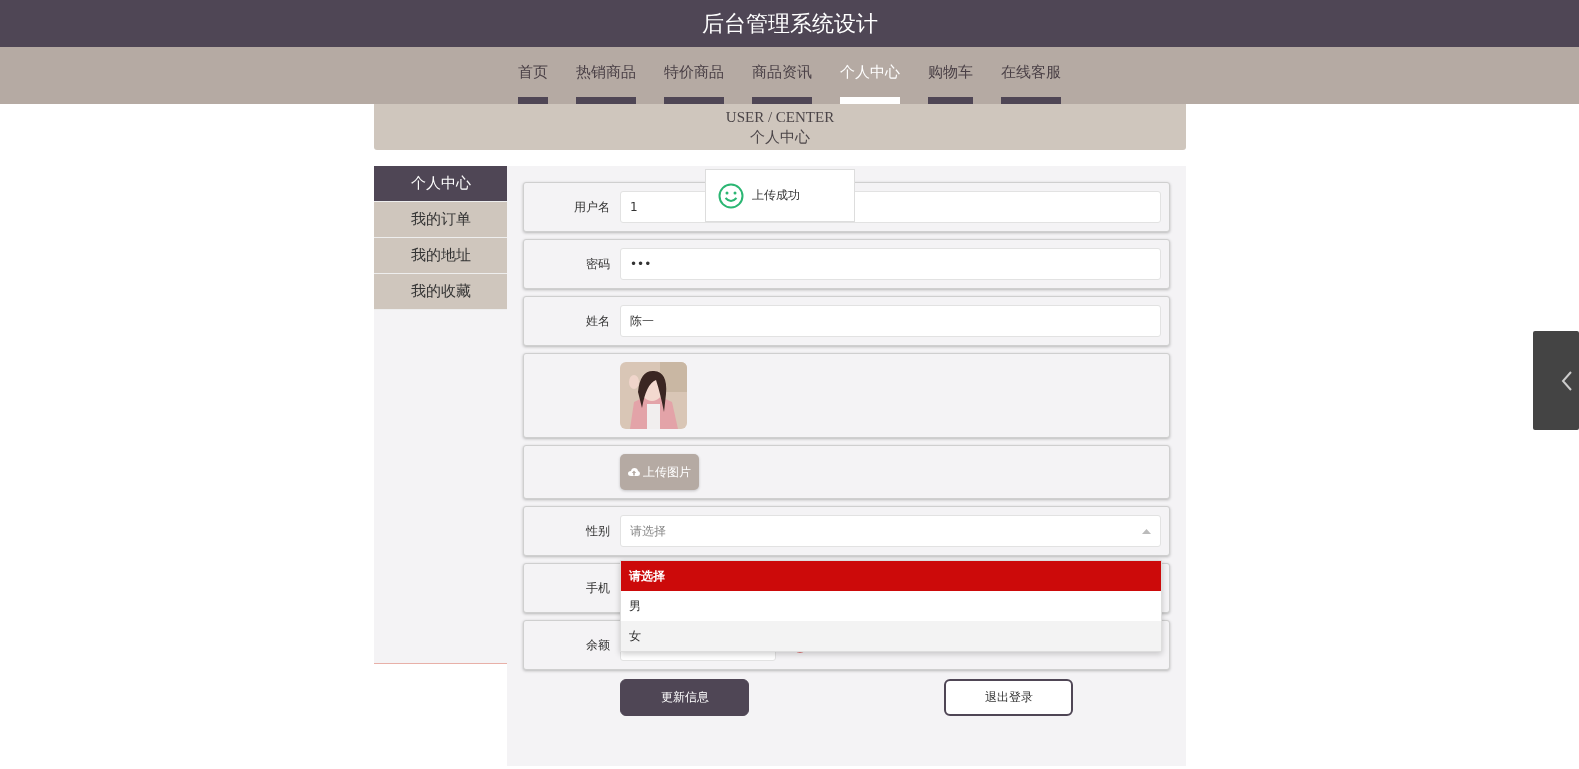 This screenshot has height=769, width=1579. Describe the element at coordinates (597, 321) in the screenshot. I see `field-label: 姓名` at that location.